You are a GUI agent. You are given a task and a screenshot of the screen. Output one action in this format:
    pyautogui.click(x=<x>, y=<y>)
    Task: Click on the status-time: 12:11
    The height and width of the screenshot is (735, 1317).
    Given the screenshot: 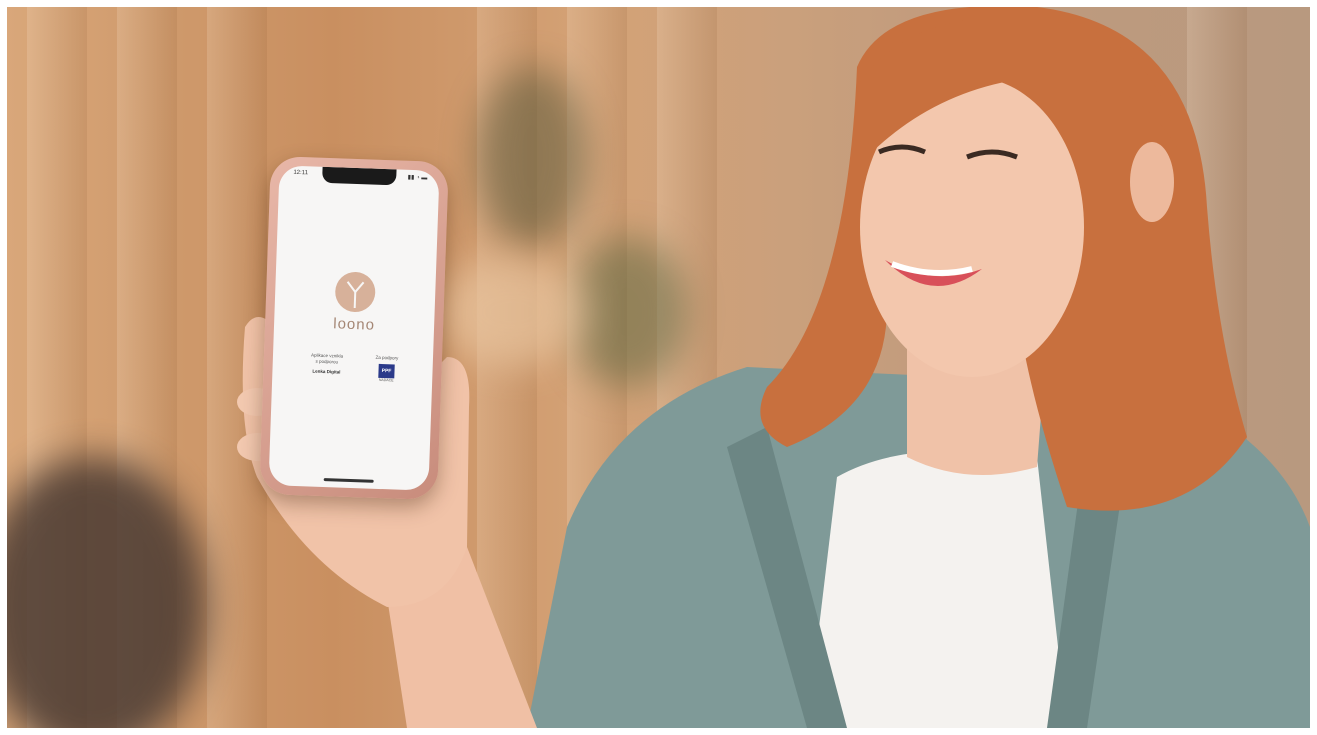 What is the action you would take?
    pyautogui.click(x=301, y=173)
    